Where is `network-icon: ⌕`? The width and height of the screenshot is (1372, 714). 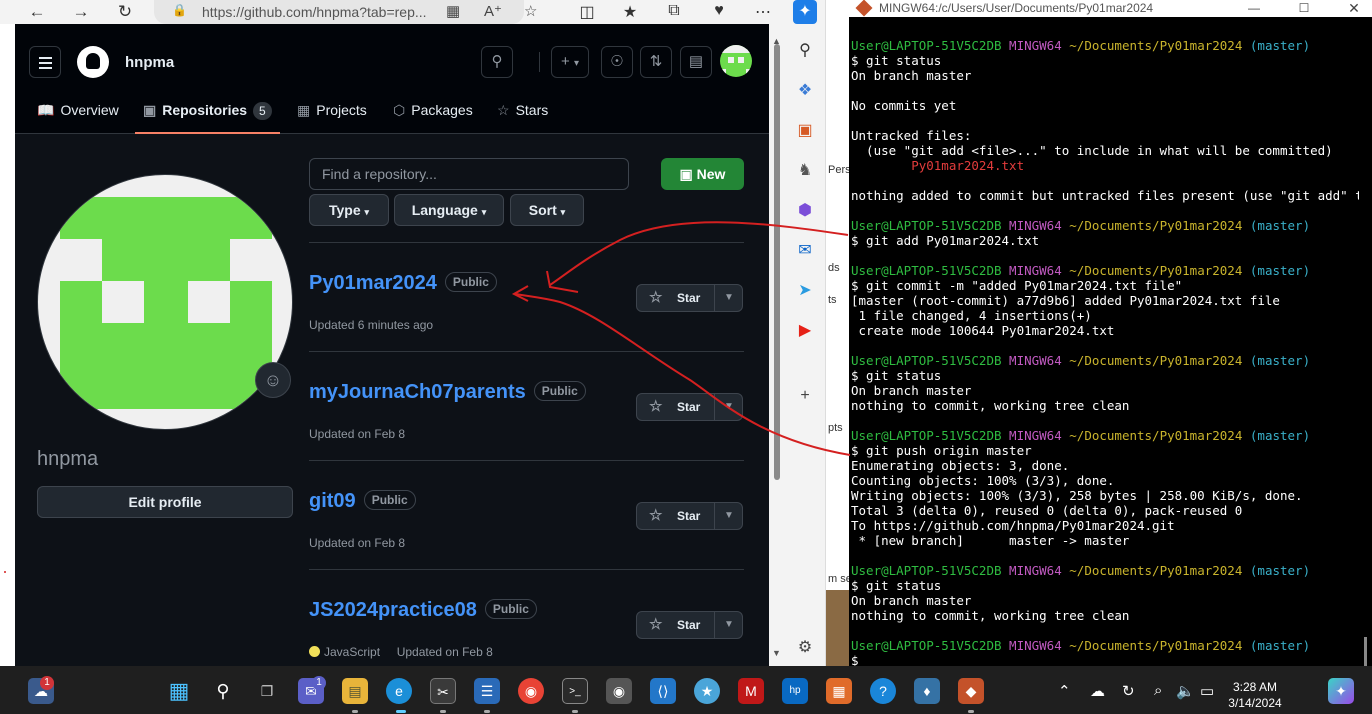
network-icon: ⌕ is located at coordinates (1158, 690).